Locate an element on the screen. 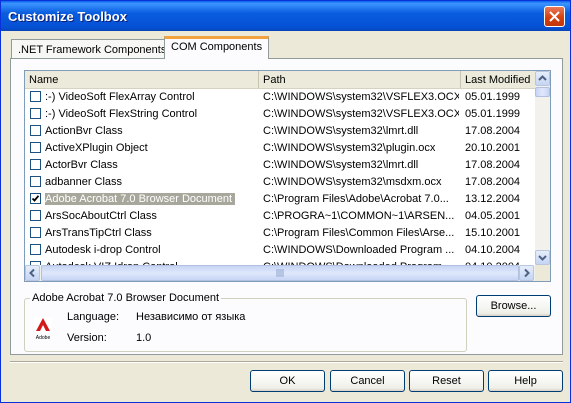 The image size is (571, 403). tab-label: COM Components is located at coordinates (217, 47).